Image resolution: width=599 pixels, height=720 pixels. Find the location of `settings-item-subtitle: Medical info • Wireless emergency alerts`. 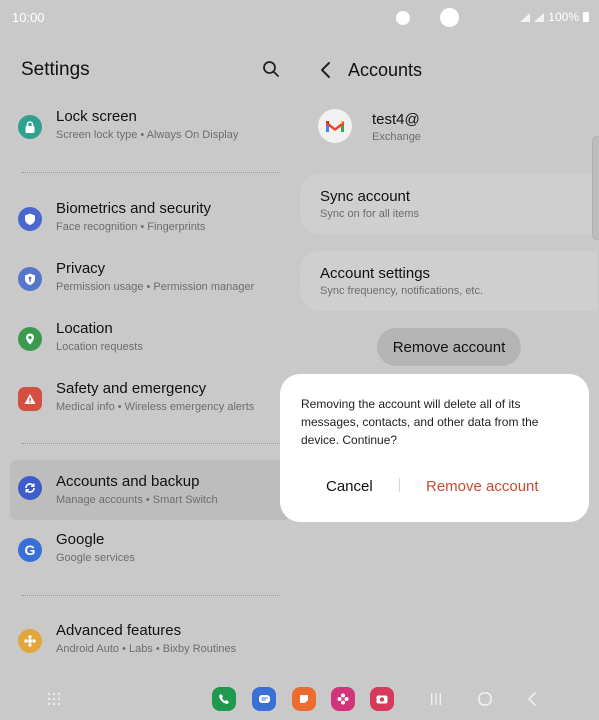

settings-item-subtitle: Medical info • Wireless emergency alerts is located at coordinates (155, 407).